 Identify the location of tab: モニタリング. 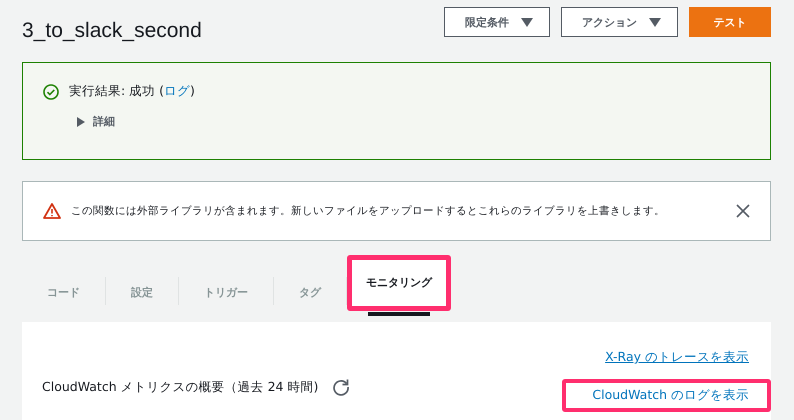
(399, 283).